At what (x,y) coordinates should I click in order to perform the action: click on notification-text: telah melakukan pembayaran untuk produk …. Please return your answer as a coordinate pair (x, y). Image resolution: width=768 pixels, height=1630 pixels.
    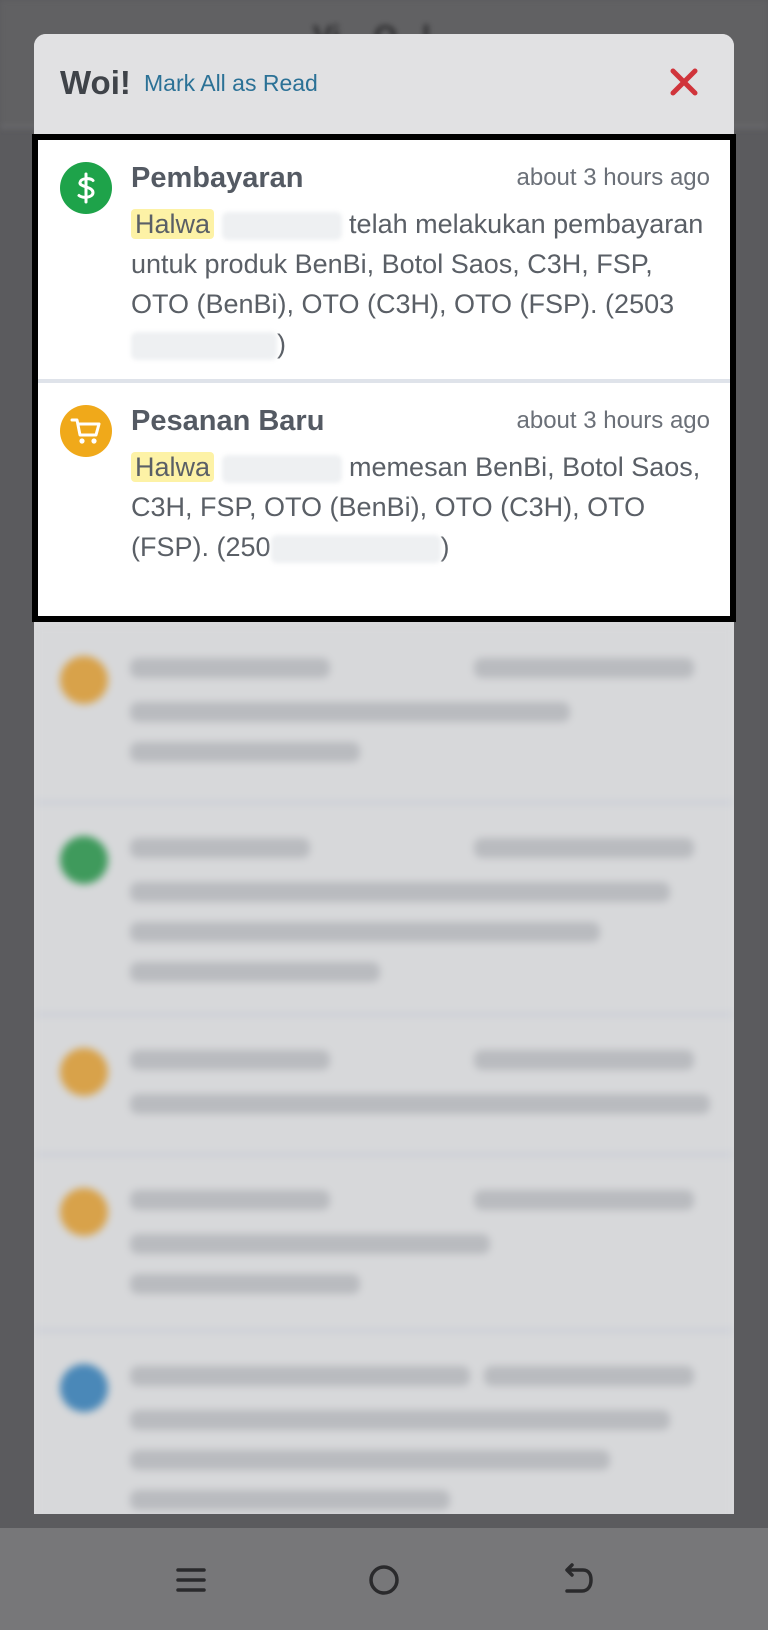
    Looking at the image, I should click on (417, 264).